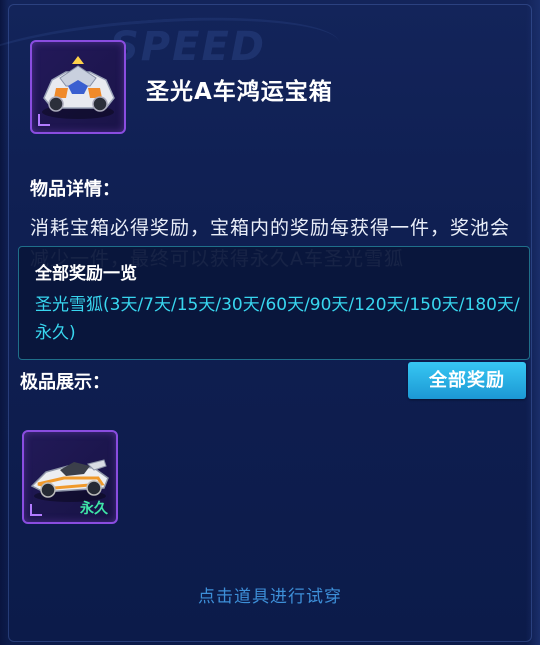  What do you see at coordinates (270, 597) in the screenshot?
I see `try-on-hint: 点击道具进行试穿` at bounding box center [270, 597].